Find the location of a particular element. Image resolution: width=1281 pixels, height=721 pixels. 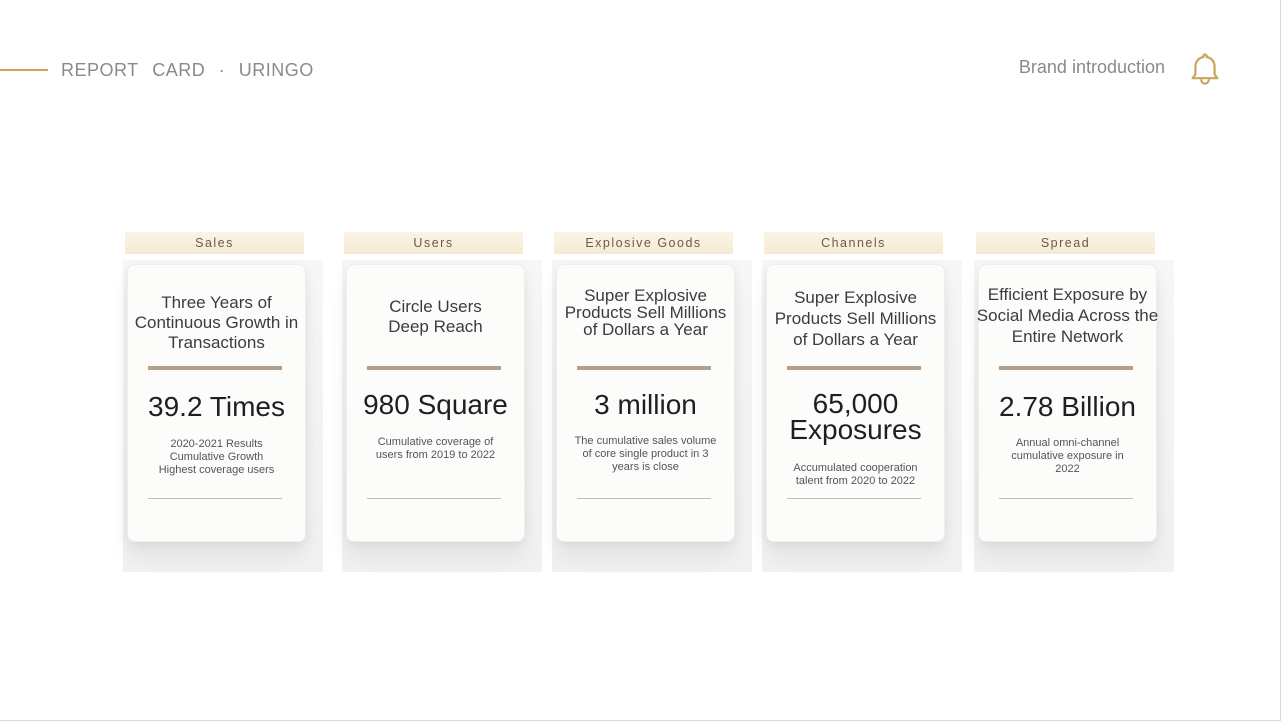

report-title-part: REPORT is located at coordinates (100, 70).